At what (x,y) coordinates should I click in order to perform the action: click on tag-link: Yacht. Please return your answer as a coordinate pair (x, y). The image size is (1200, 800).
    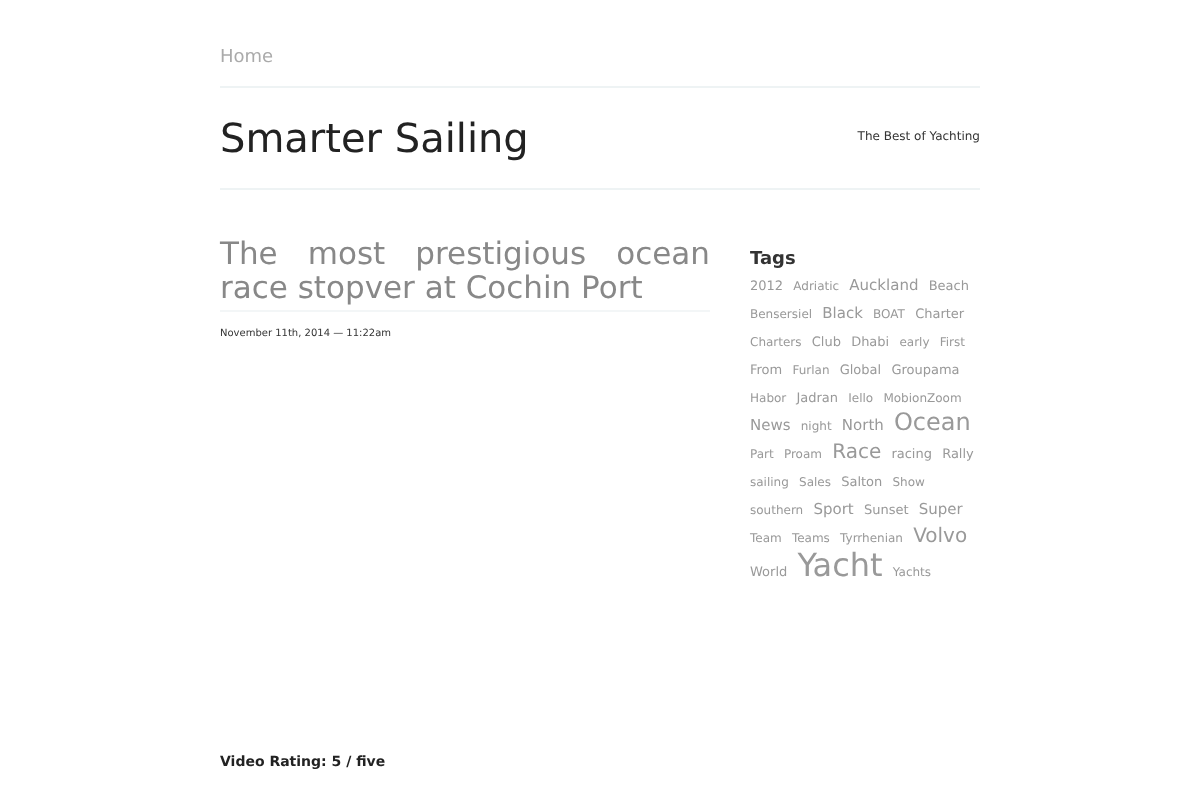
    Looking at the image, I should click on (840, 564).